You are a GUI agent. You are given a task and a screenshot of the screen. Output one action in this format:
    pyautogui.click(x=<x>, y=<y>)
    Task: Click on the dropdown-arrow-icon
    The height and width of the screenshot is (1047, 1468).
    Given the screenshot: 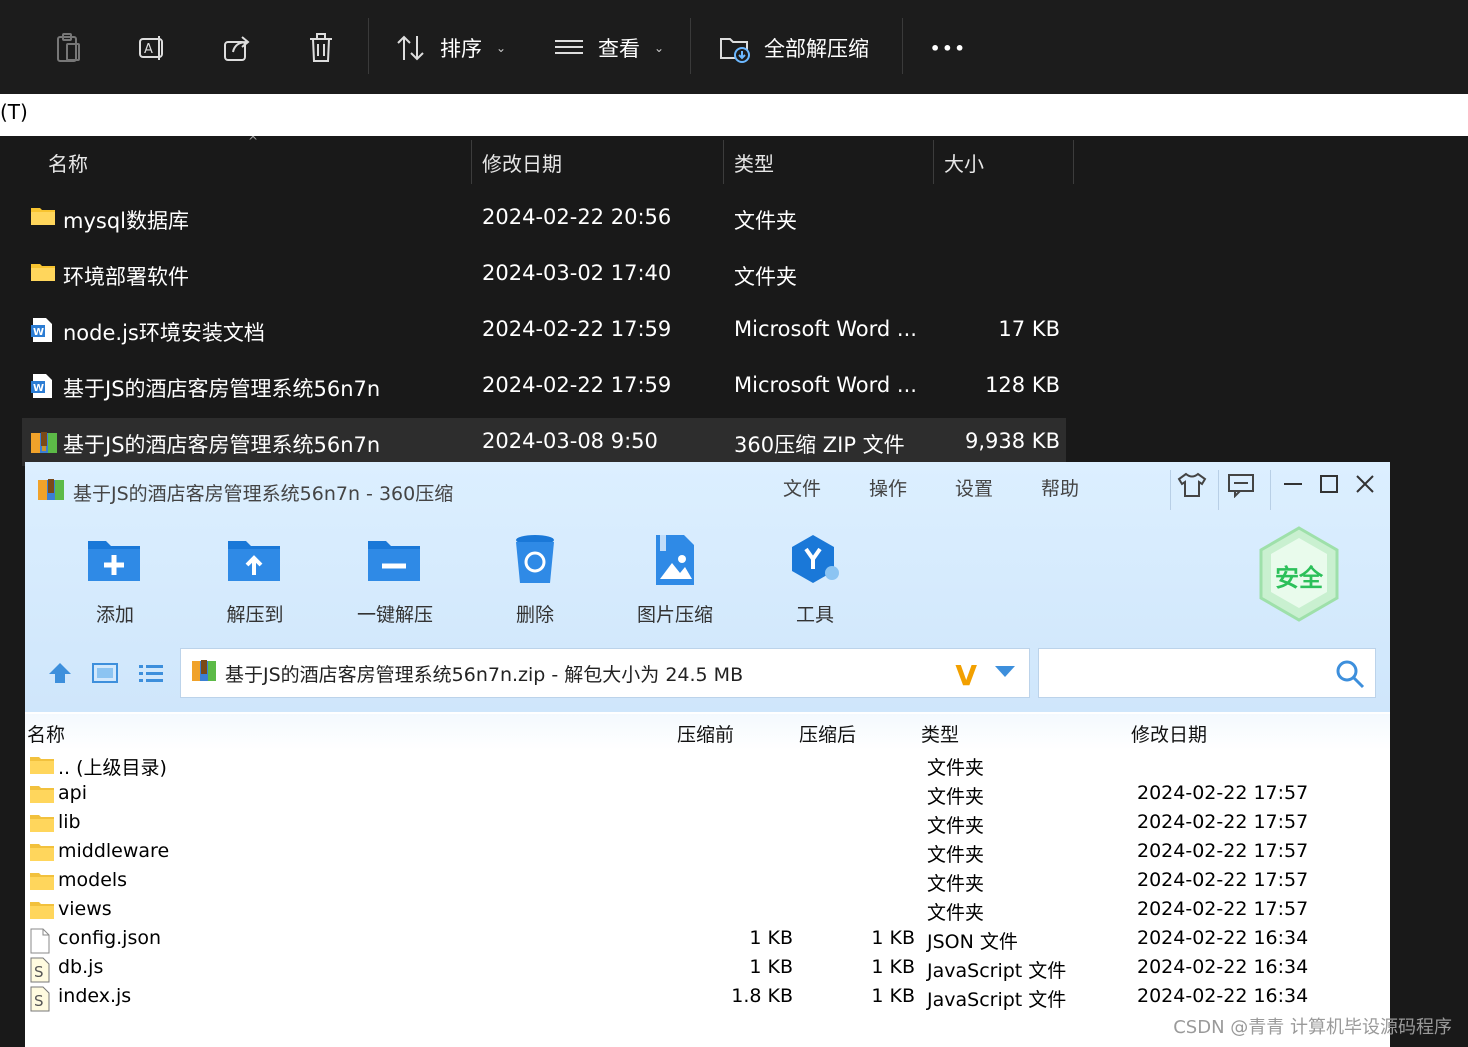 What is the action you would take?
    pyautogui.click(x=1005, y=671)
    